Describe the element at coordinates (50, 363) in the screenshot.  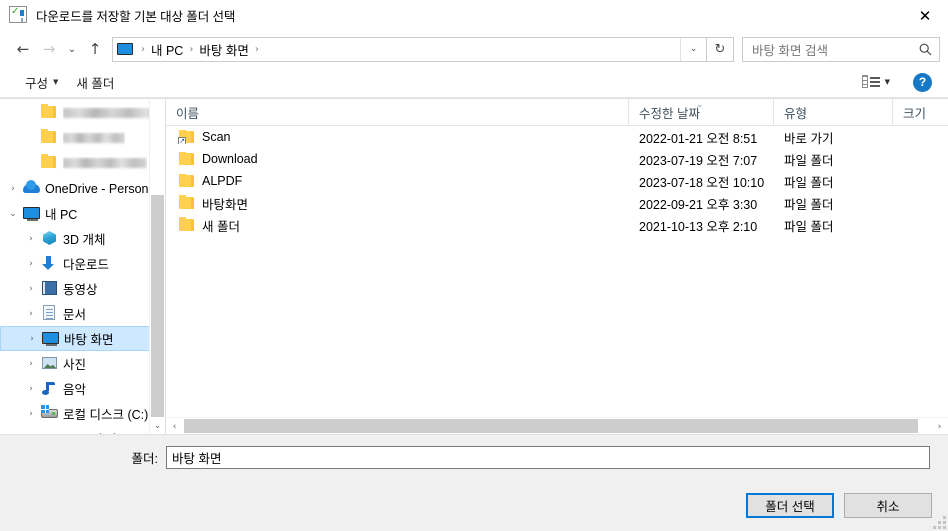
I see `pictures-icon` at that location.